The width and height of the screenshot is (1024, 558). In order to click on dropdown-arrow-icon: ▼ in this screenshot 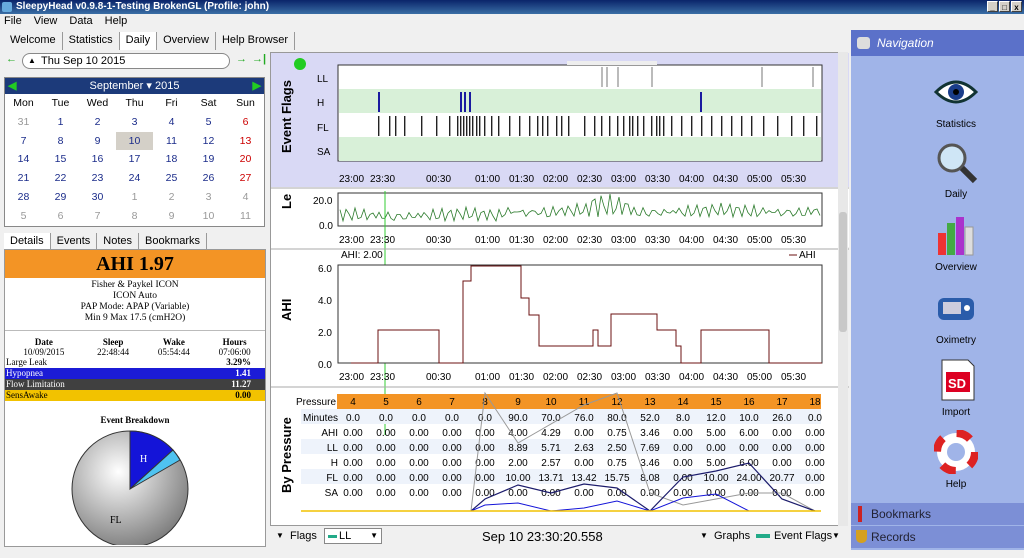, I will do `click(836, 535)`.